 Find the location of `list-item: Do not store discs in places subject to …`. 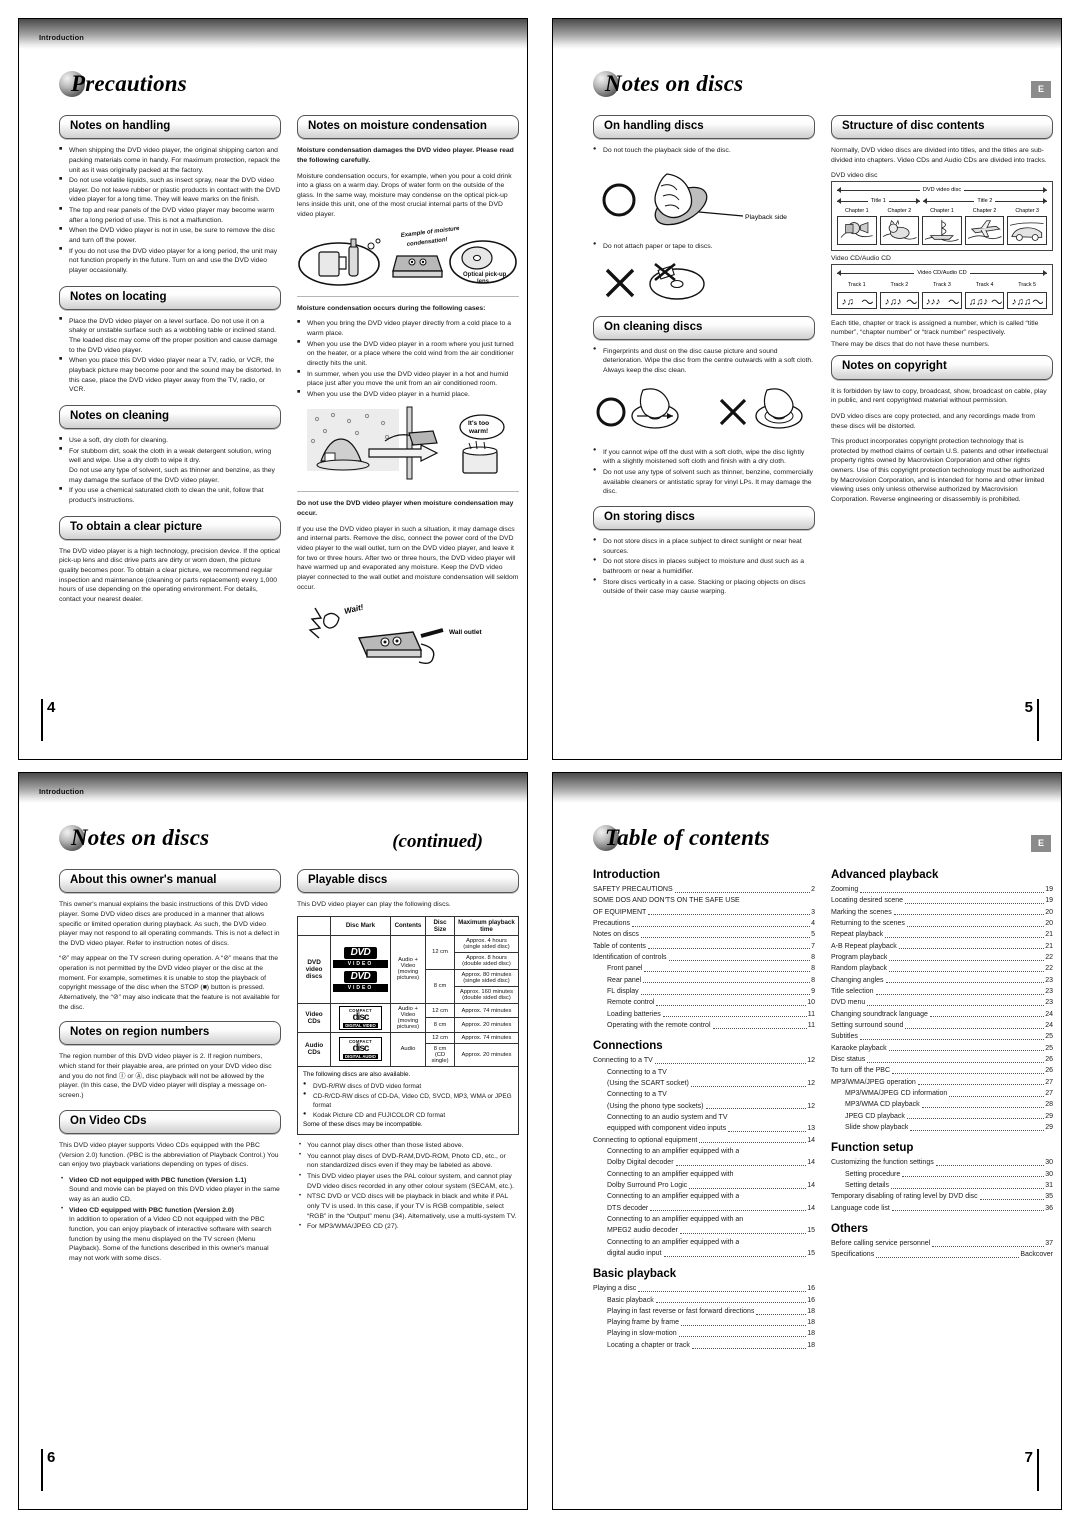

list-item: Do not store discs in places subject to … is located at coordinates (704, 566).